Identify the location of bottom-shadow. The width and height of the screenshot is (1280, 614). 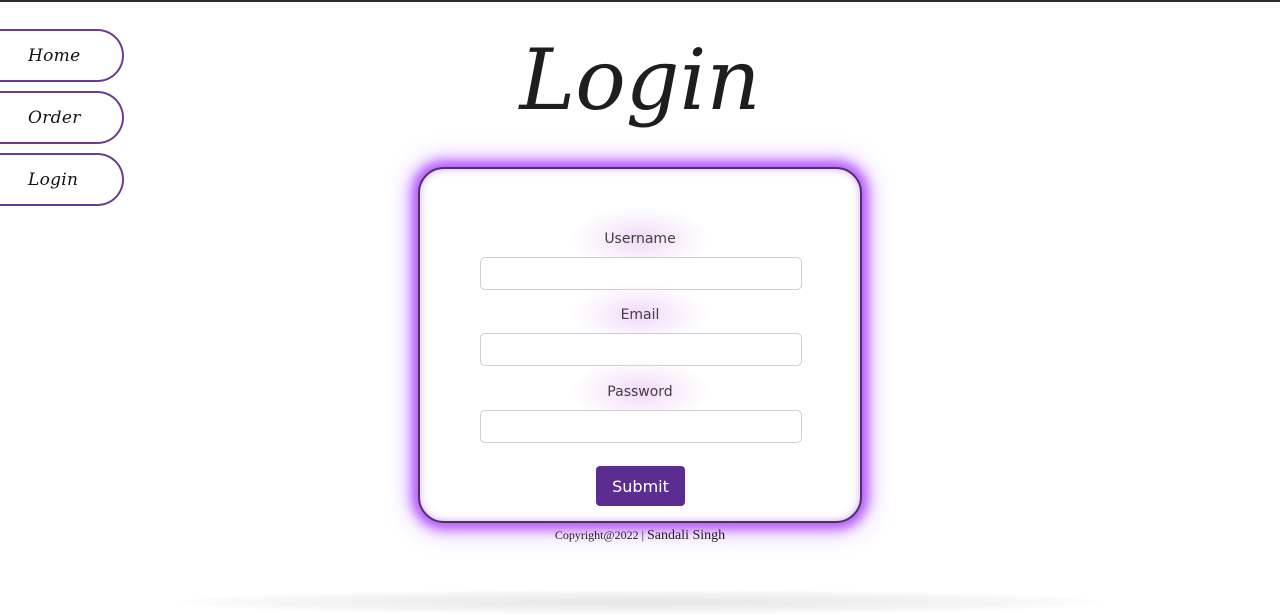
(640, 602).